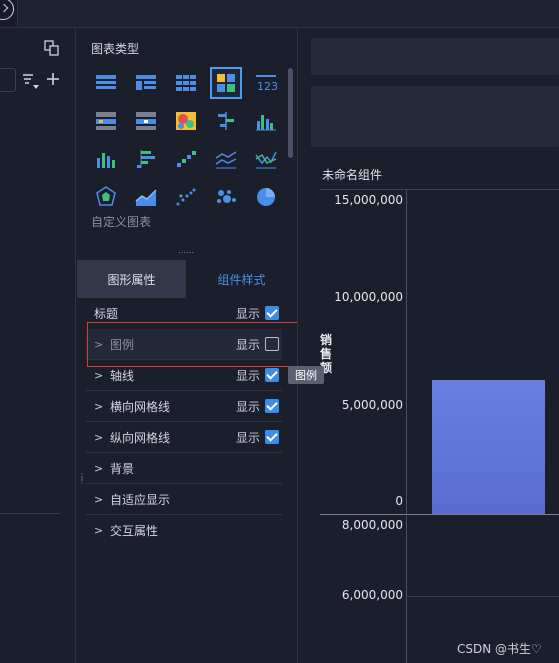 This screenshot has height=663, width=559. I want to click on resize-handle-icon: ⋯⋯, so click(186, 253).